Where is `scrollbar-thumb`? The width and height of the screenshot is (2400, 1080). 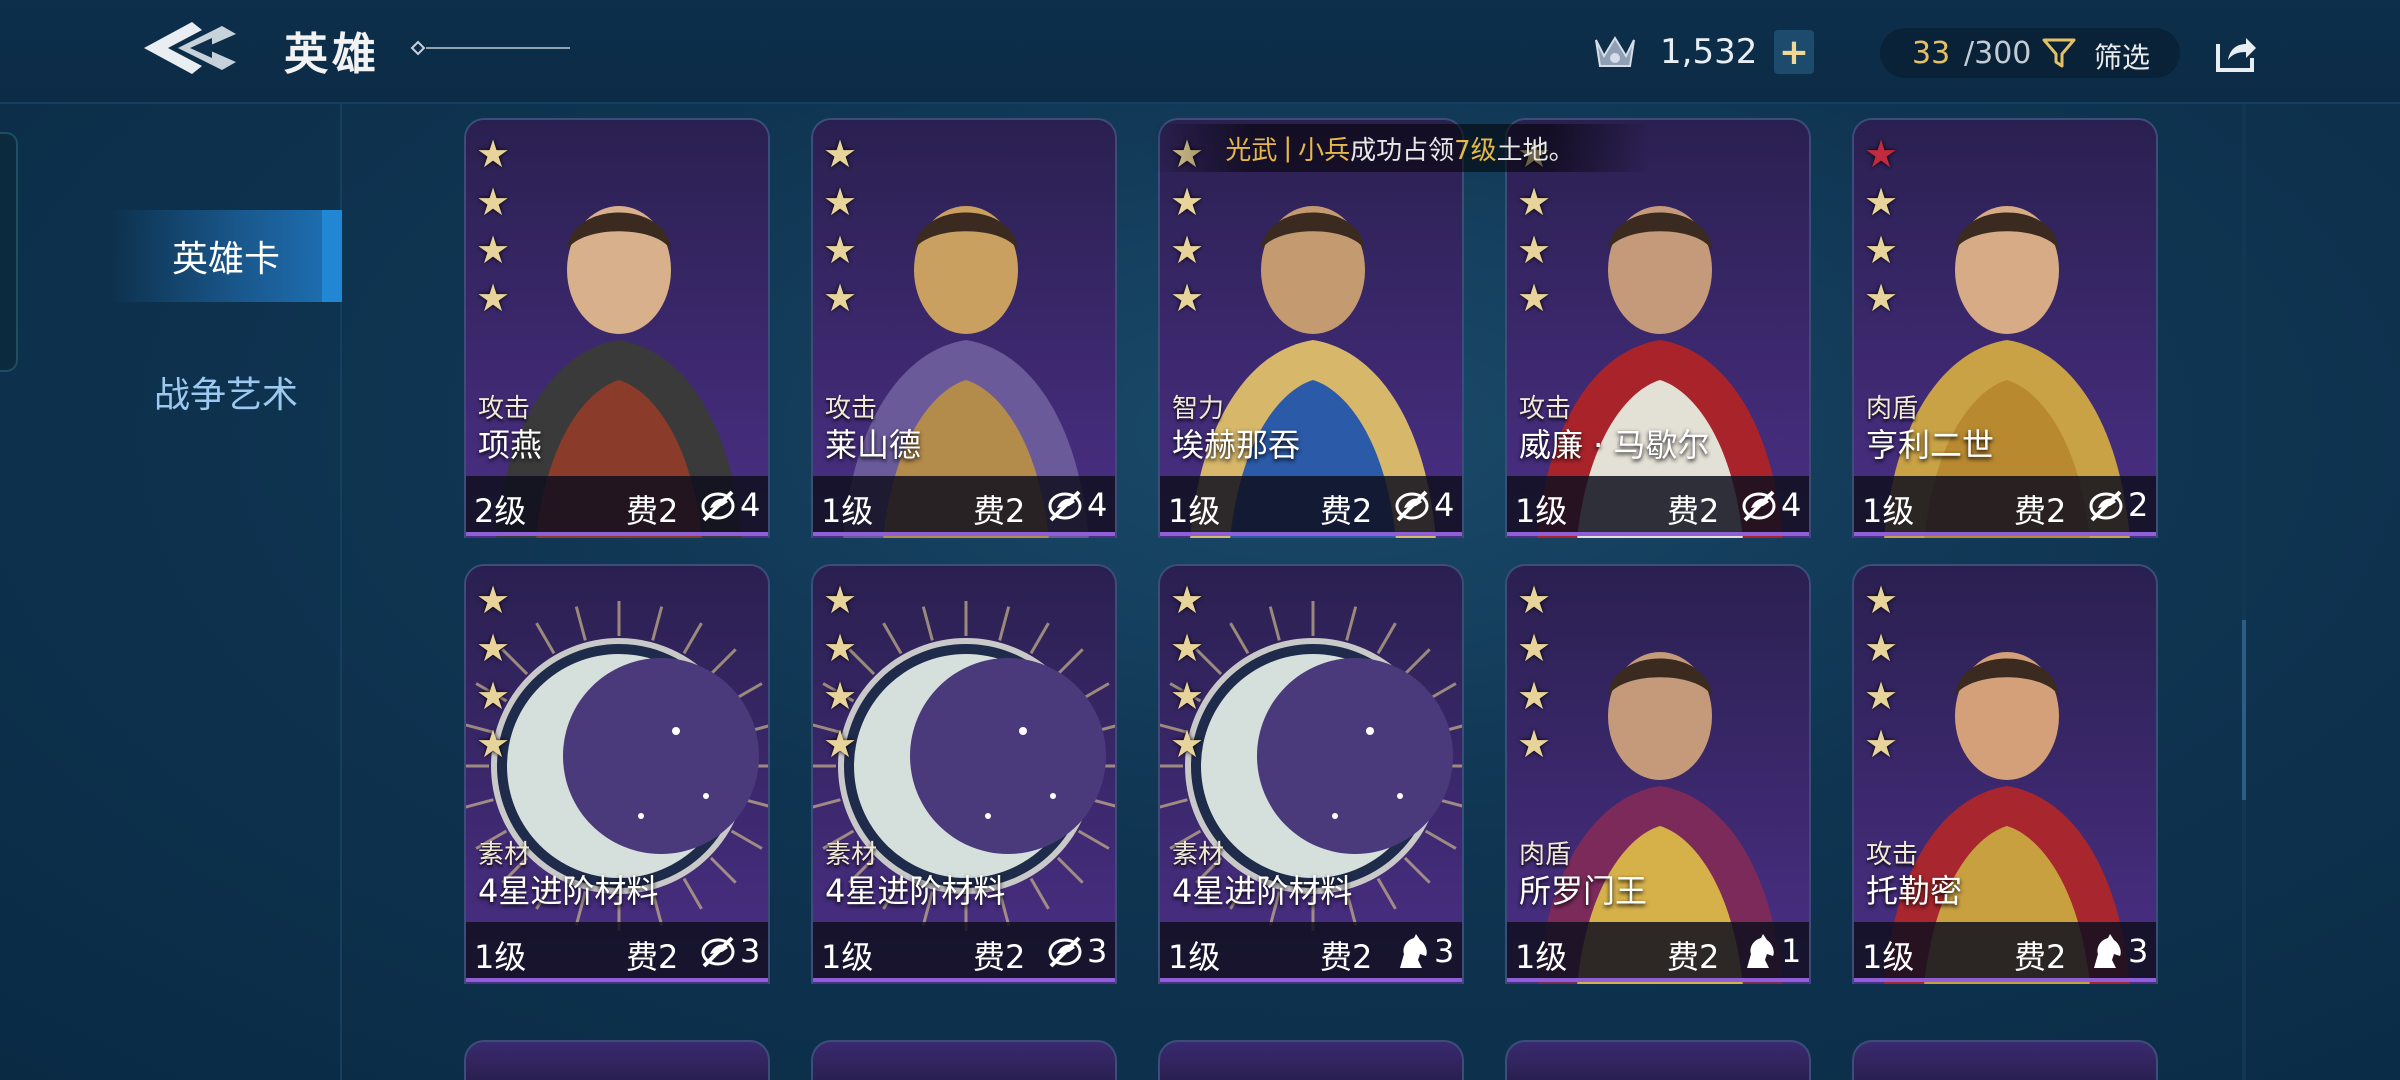
scrollbar-thumb is located at coordinates (2244, 710).